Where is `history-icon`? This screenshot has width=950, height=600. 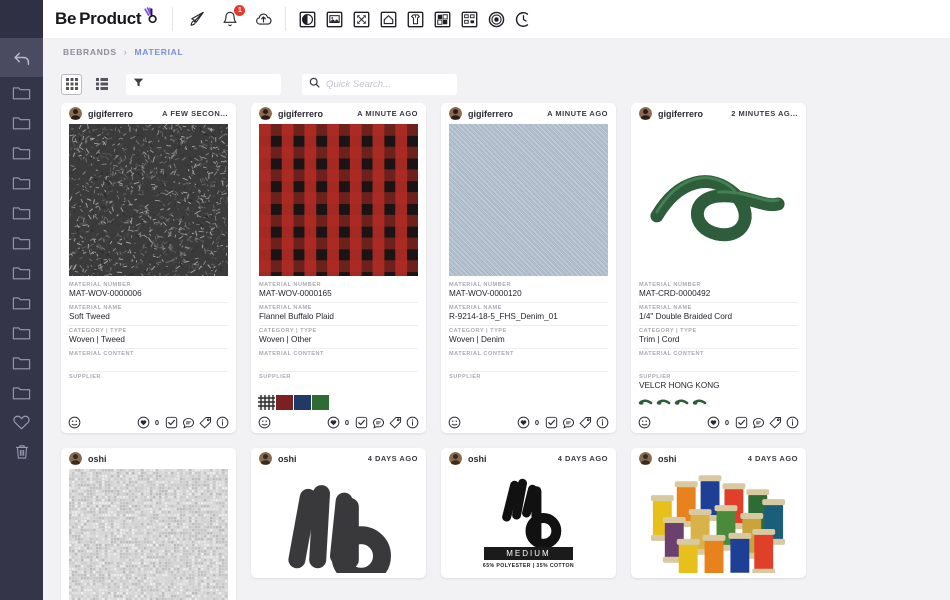
history-icon is located at coordinates (523, 19).